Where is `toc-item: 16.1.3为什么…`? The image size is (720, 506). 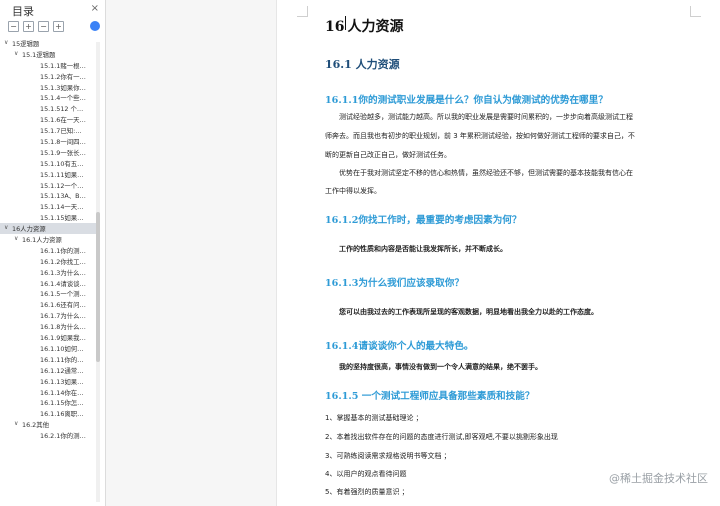 toc-item: 16.1.3为什么… is located at coordinates (48, 272).